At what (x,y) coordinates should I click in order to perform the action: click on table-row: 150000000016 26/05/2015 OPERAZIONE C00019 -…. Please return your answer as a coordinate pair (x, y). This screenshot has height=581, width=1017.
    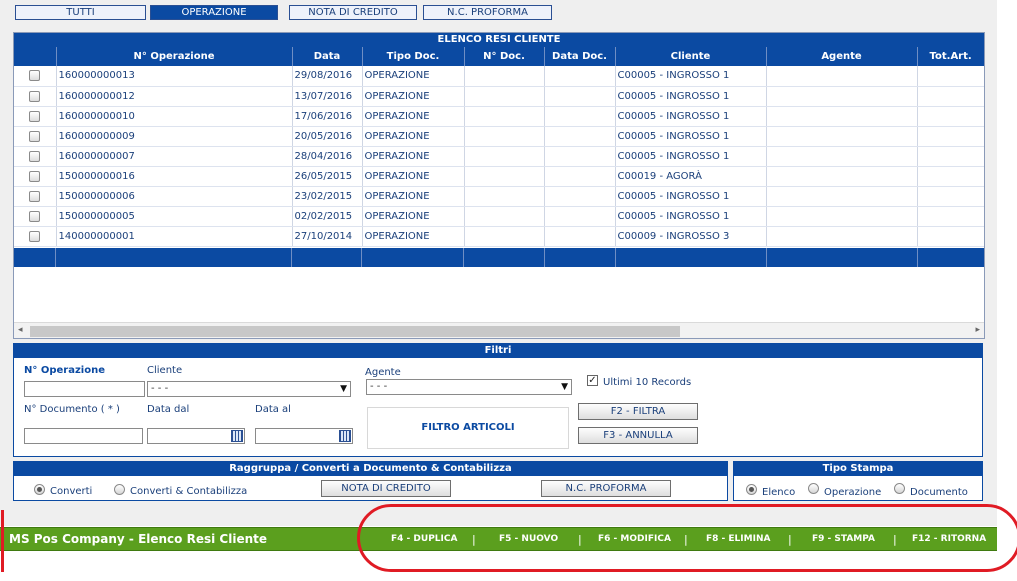
    Looking at the image, I should click on (499, 176).